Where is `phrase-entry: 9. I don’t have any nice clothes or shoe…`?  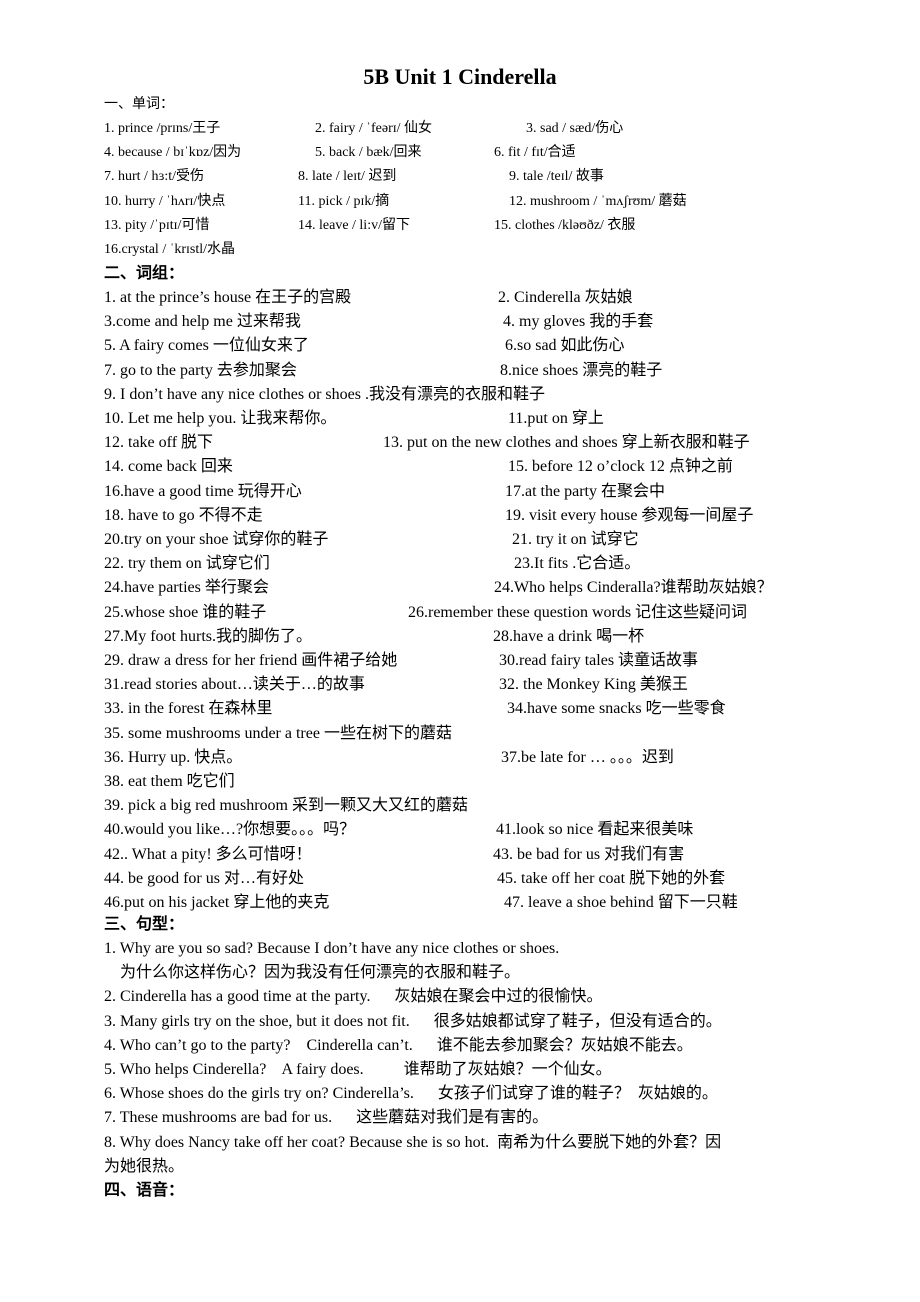
phrase-entry: 9. I don’t have any nice clothes or shoe… is located at coordinates (324, 394).